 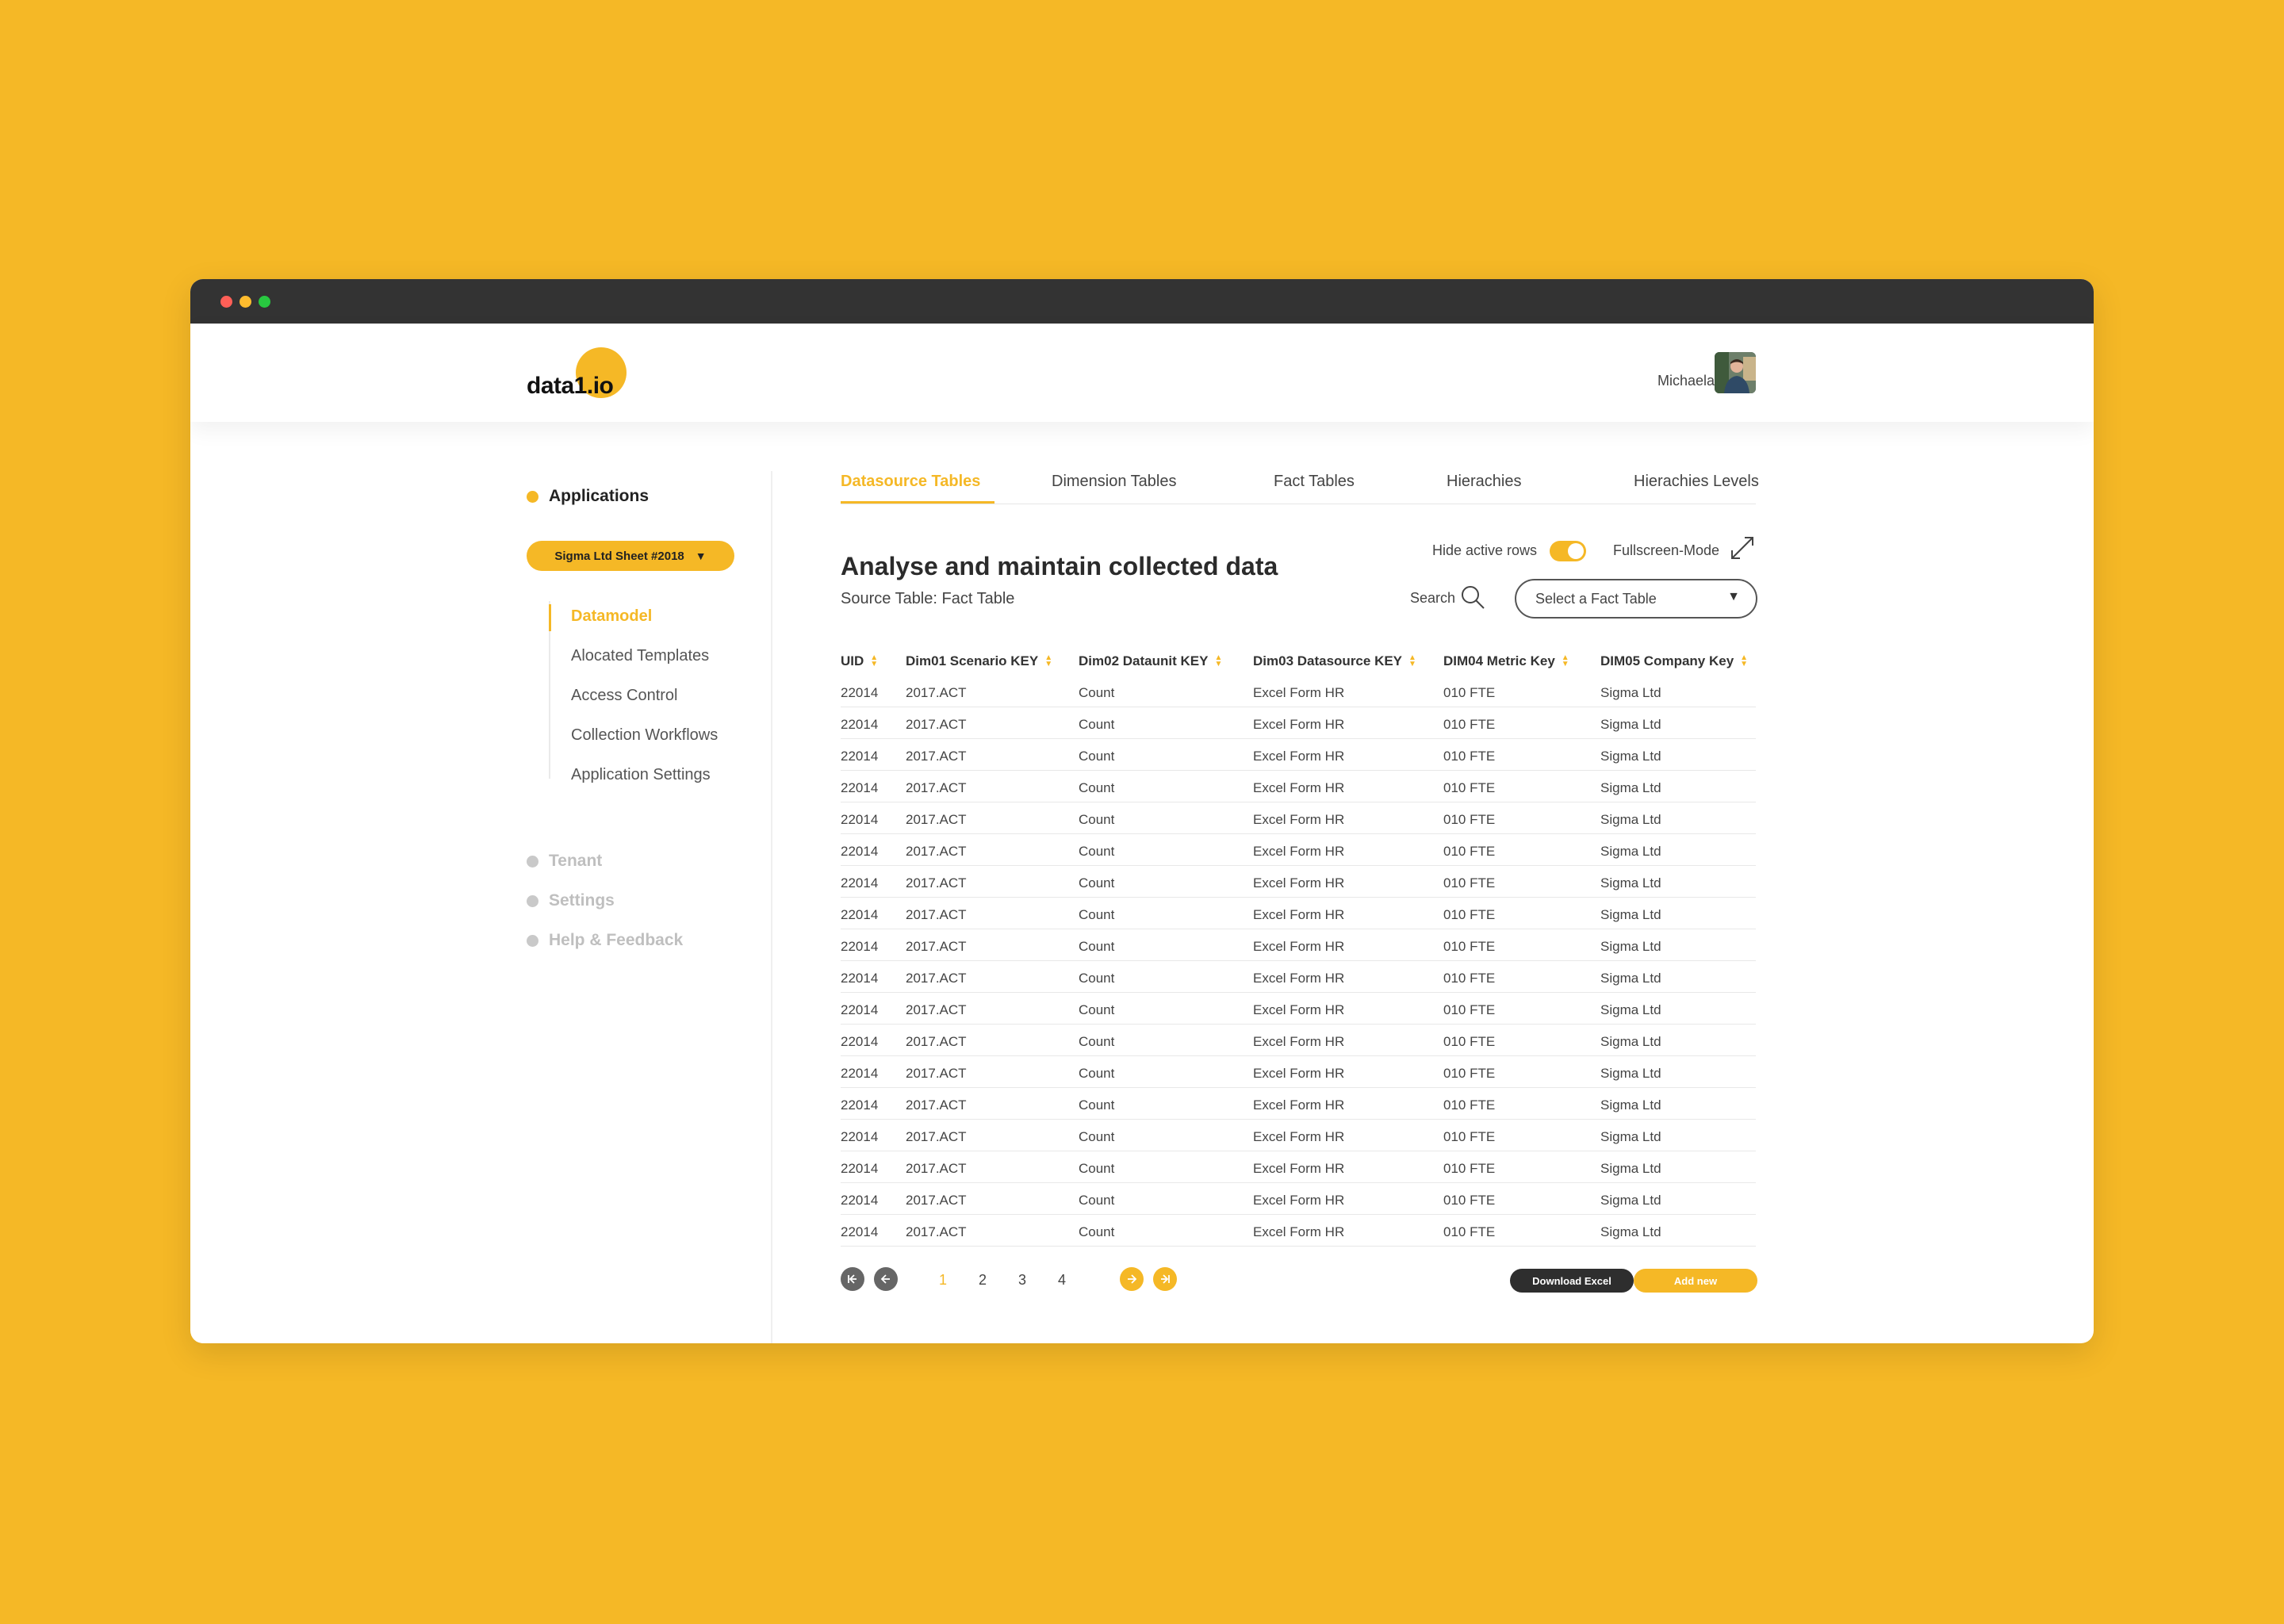 What do you see at coordinates (564, 861) in the screenshot?
I see `sidebar-tenant: Tenant` at bounding box center [564, 861].